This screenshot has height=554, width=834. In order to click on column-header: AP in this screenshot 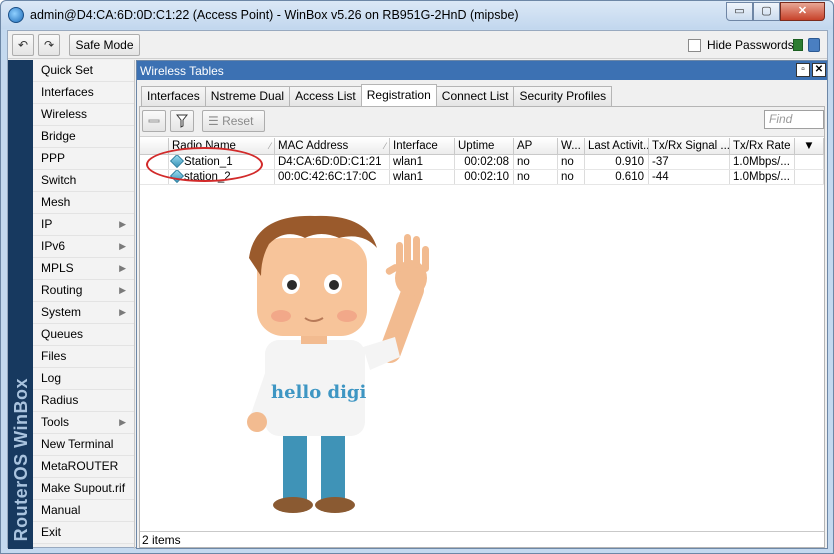, I will do `click(536, 146)`.